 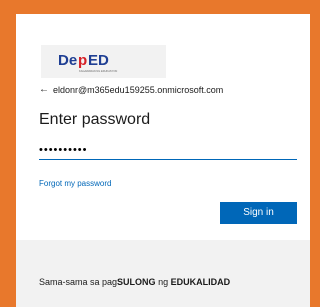 I want to click on page-title: Enter password, so click(x=95, y=119).